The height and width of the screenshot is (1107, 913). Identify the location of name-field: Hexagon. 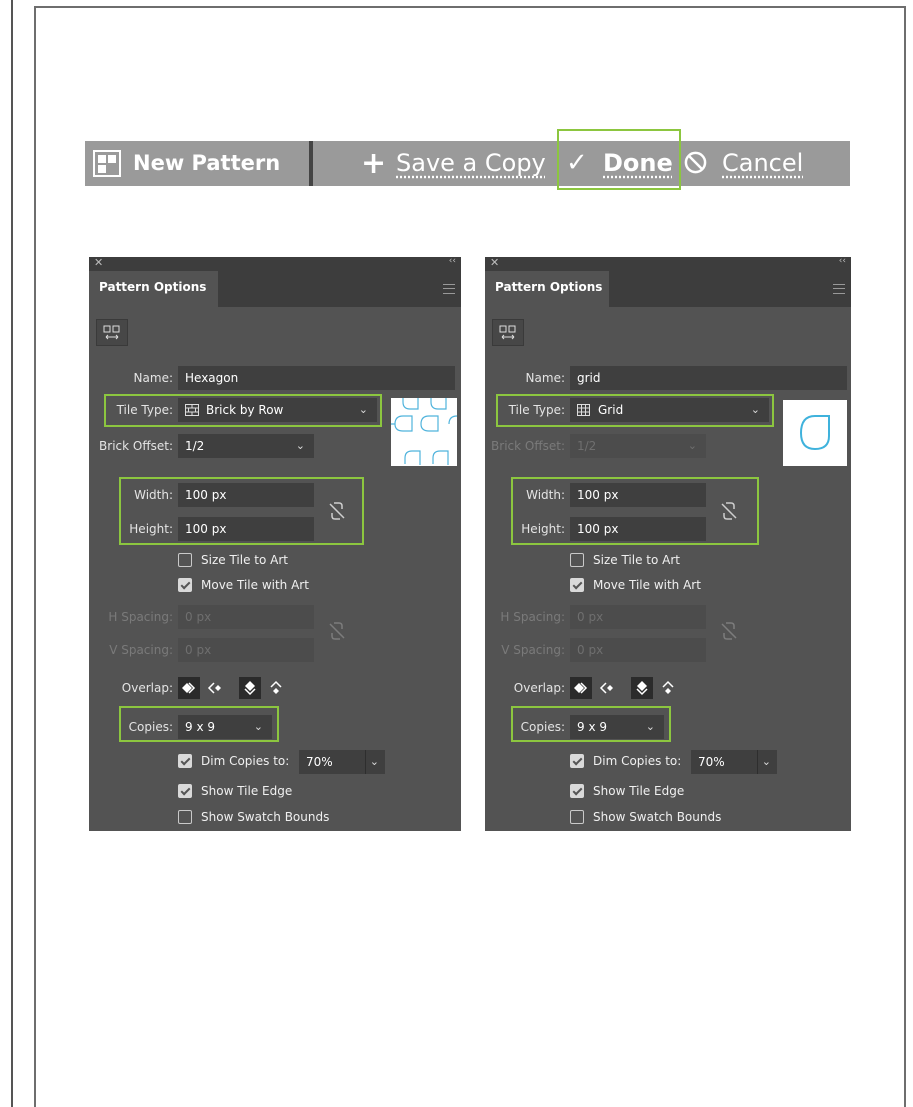
(316, 378).